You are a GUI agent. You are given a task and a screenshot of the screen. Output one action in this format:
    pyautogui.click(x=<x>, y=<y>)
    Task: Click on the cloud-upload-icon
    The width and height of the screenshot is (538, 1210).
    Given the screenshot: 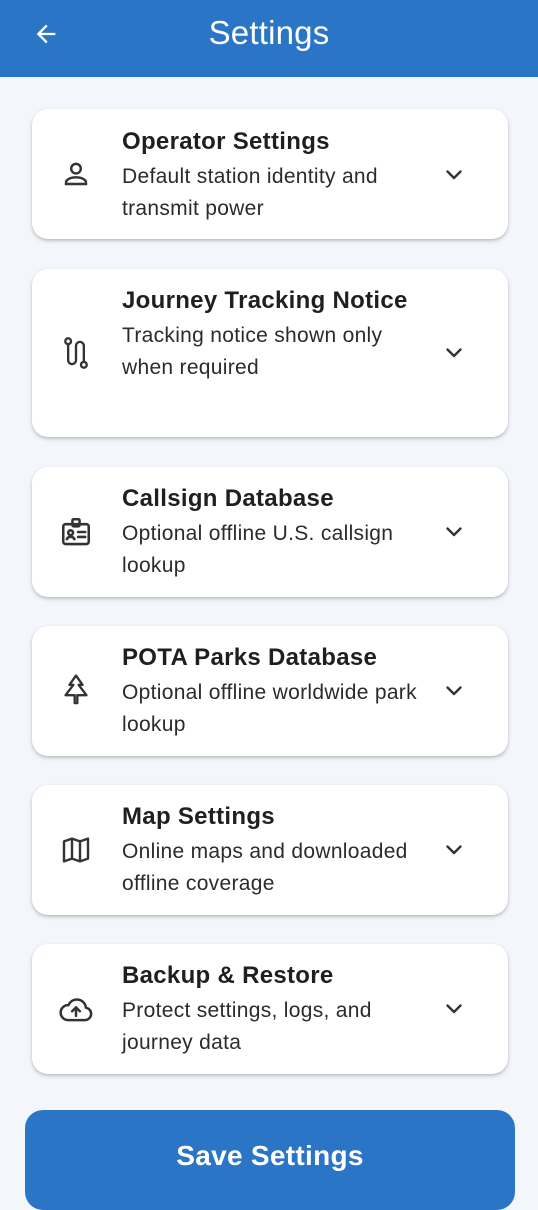 What is the action you would take?
    pyautogui.click(x=76, y=1009)
    